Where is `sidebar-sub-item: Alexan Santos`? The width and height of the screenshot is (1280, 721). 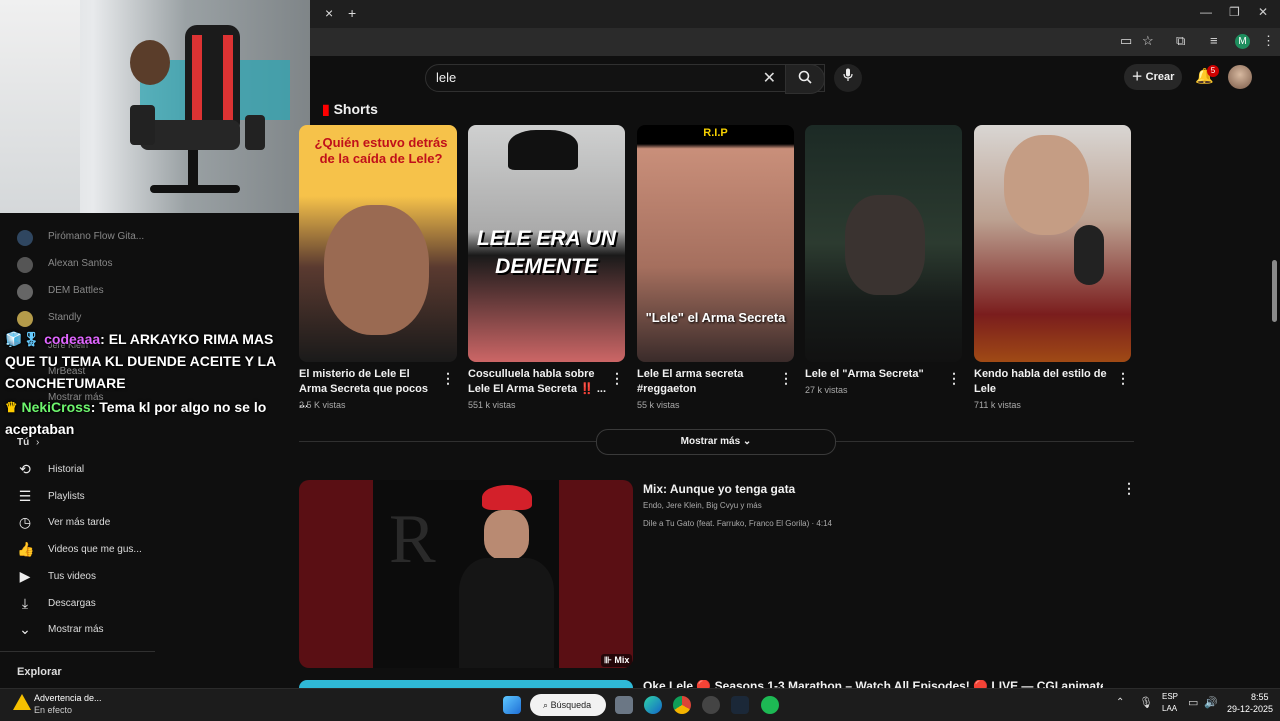
sidebar-sub-item: Alexan Santos is located at coordinates (80, 266).